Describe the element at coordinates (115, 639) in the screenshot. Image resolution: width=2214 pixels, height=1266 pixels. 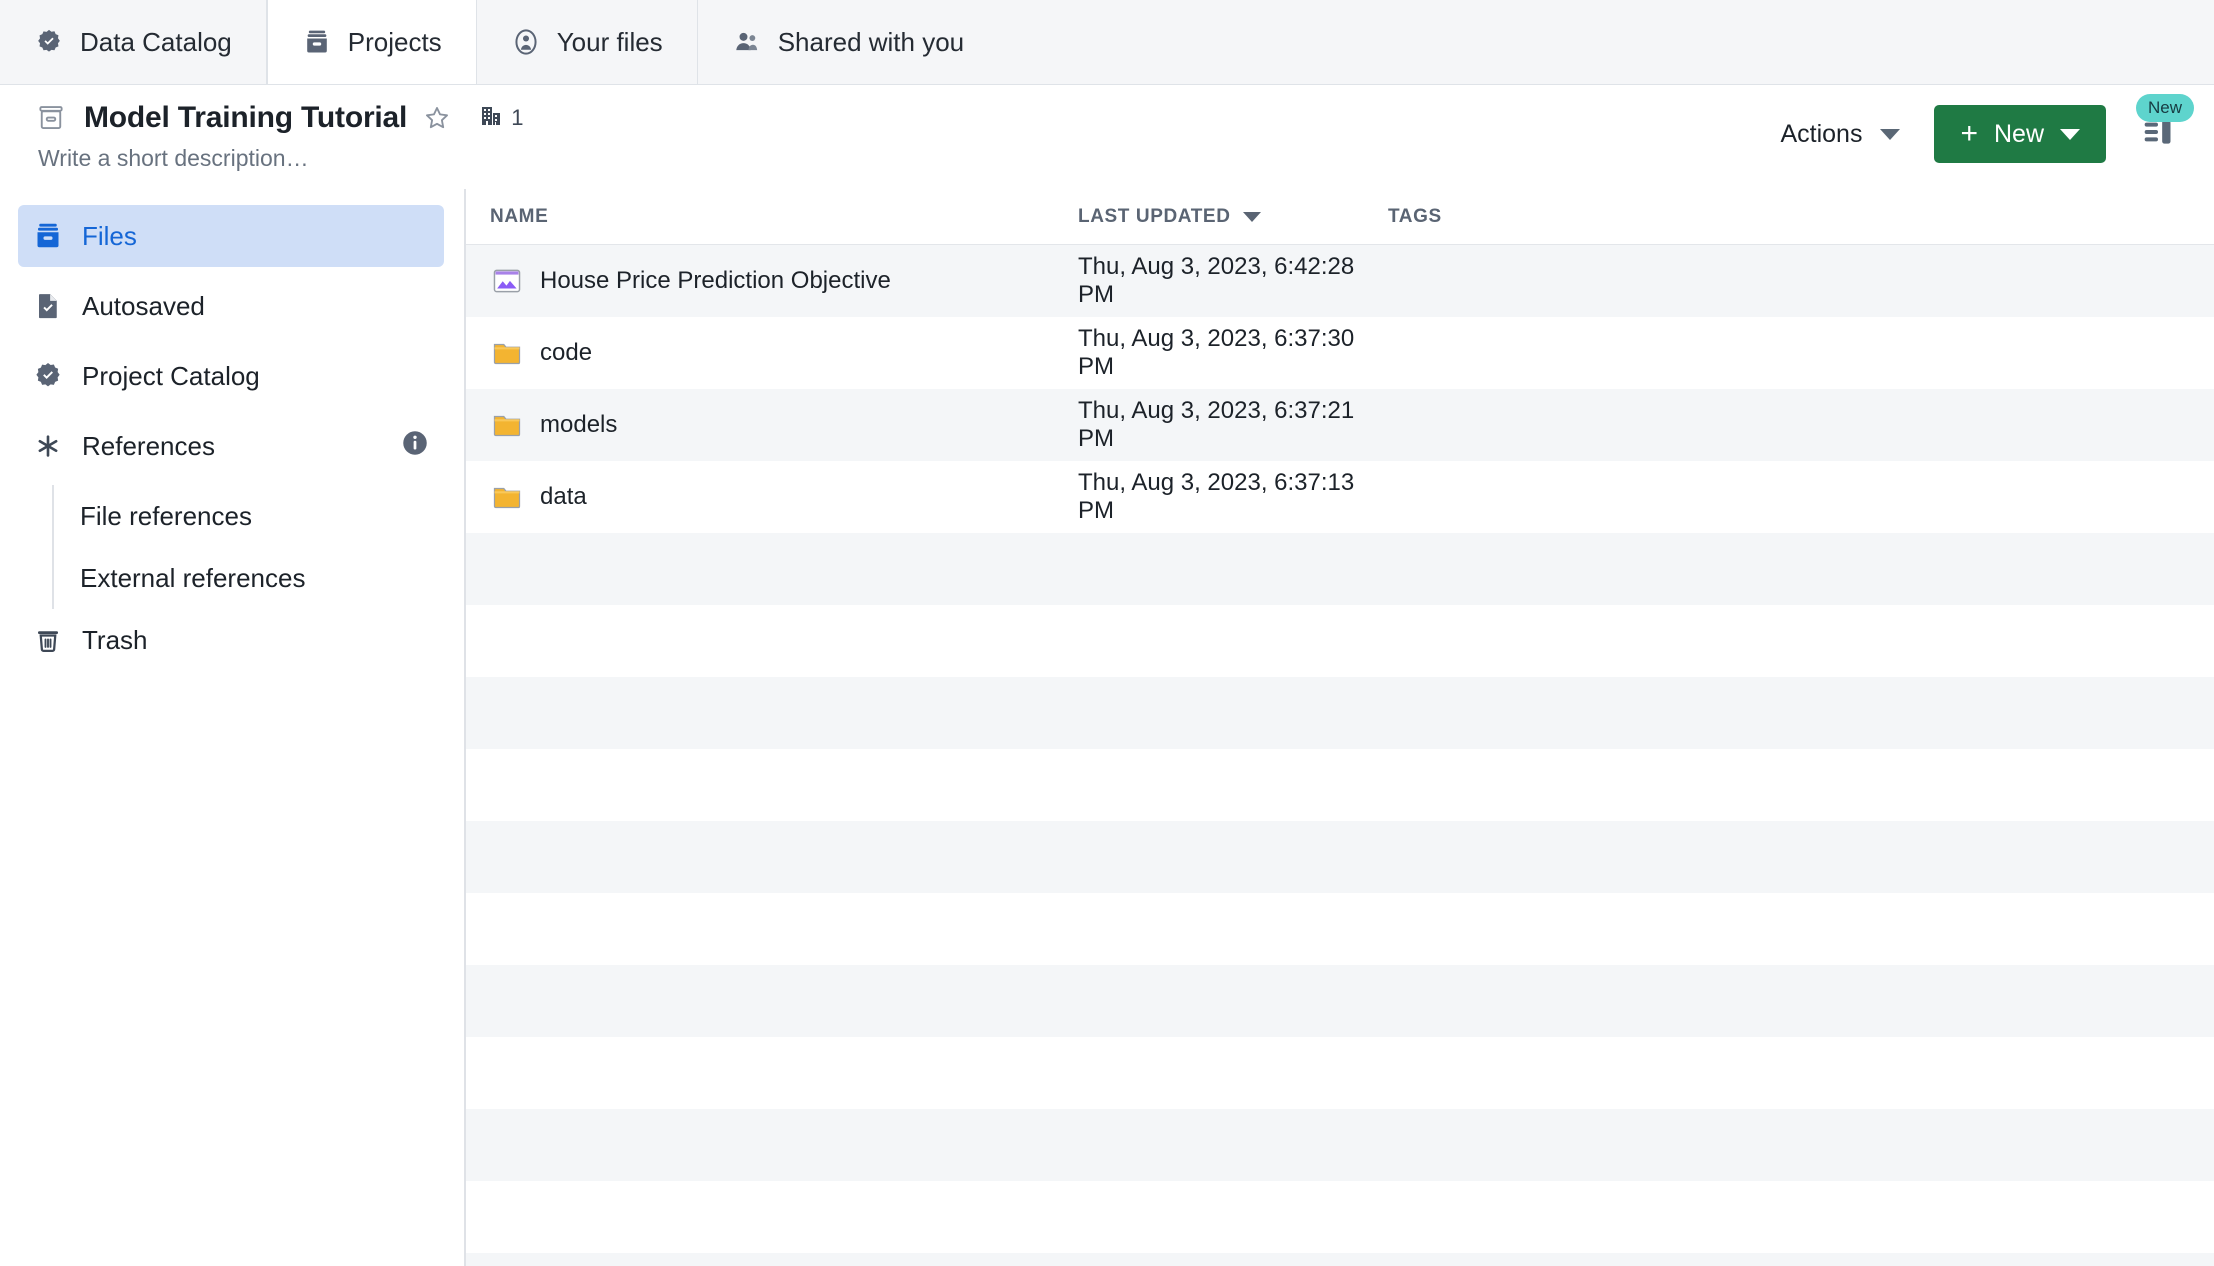
I see `sidebar-item-label: Trash` at that location.